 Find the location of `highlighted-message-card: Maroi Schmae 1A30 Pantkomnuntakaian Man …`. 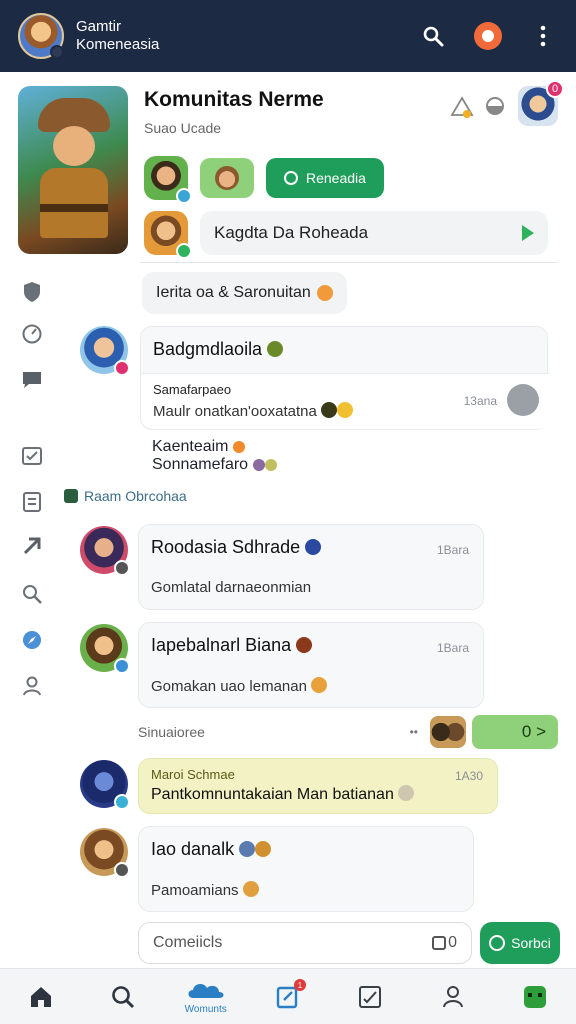

highlighted-message-card: Maroi Schmae 1A30 Pantkomnuntakaian Man … is located at coordinates (318, 786).